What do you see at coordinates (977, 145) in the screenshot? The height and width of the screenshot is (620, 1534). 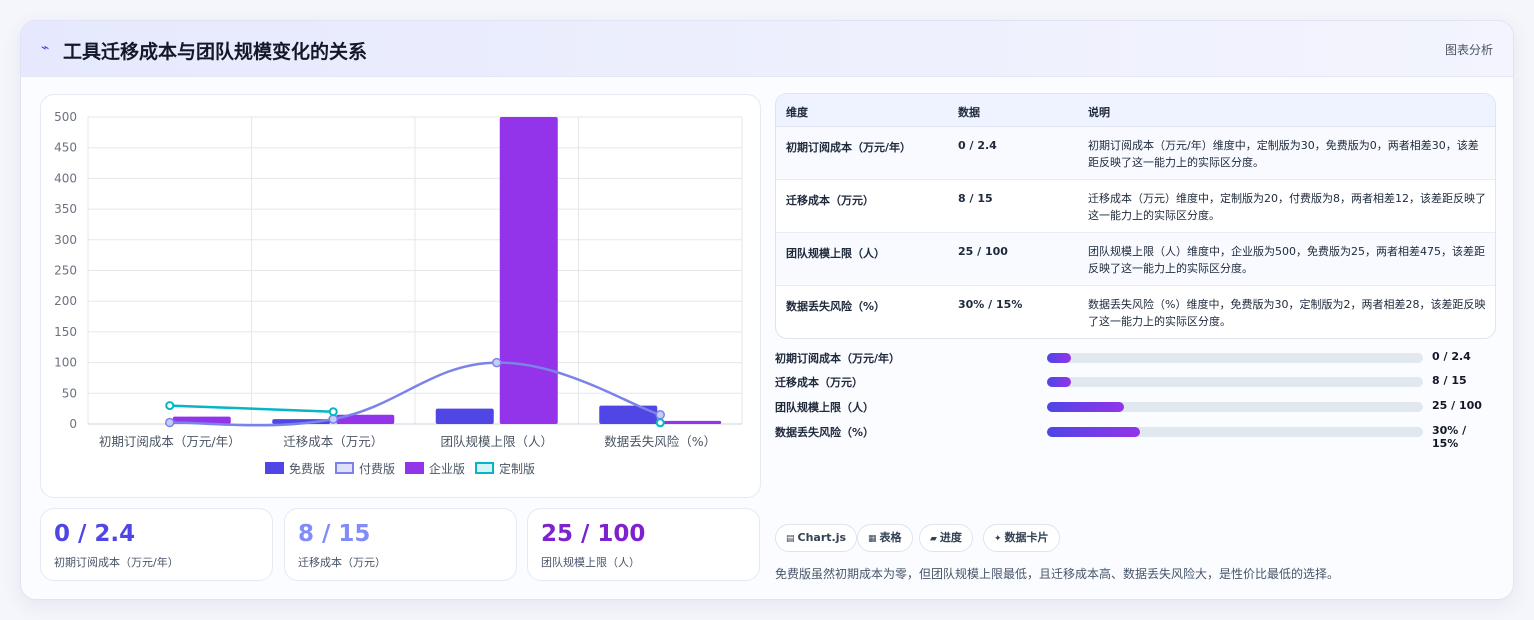 I see `cell-data: 0 / 2.4` at bounding box center [977, 145].